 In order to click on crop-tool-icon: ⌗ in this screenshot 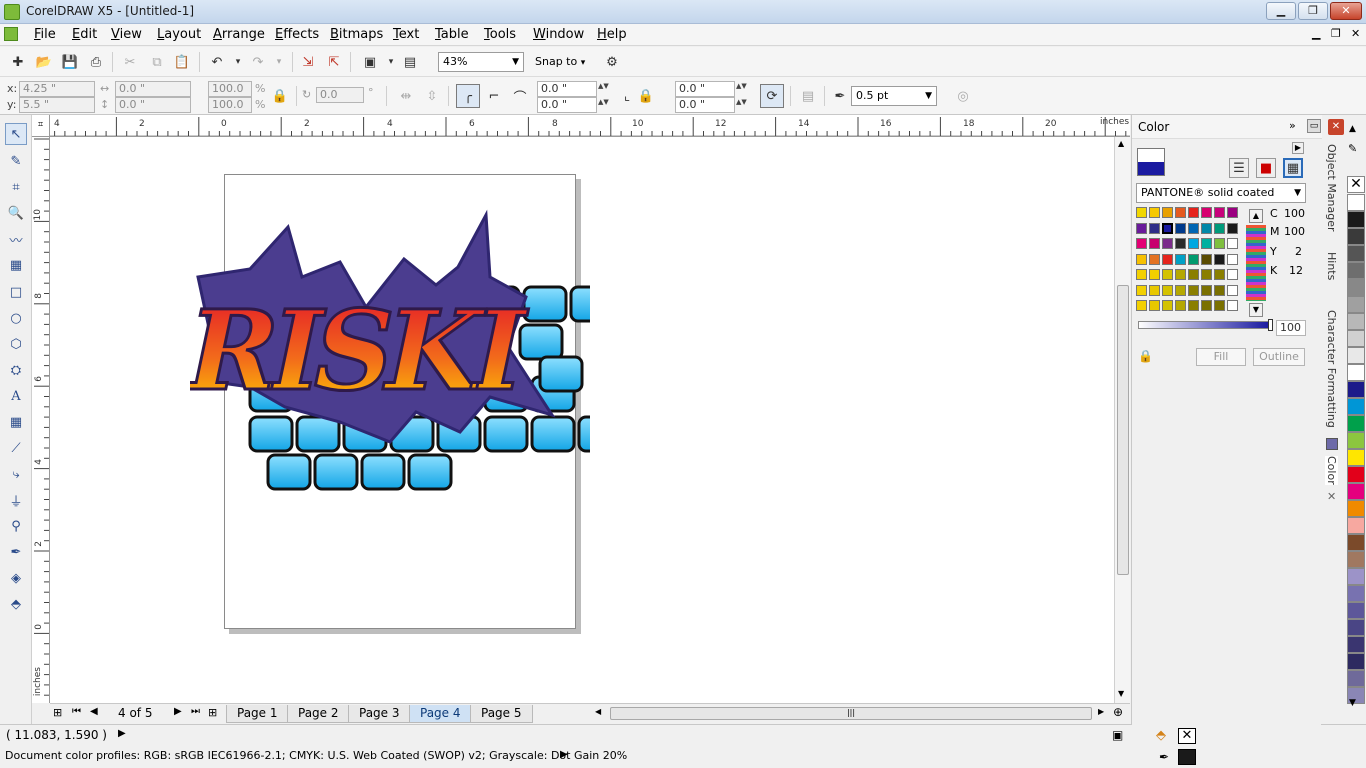, I will do `click(16, 187)`.